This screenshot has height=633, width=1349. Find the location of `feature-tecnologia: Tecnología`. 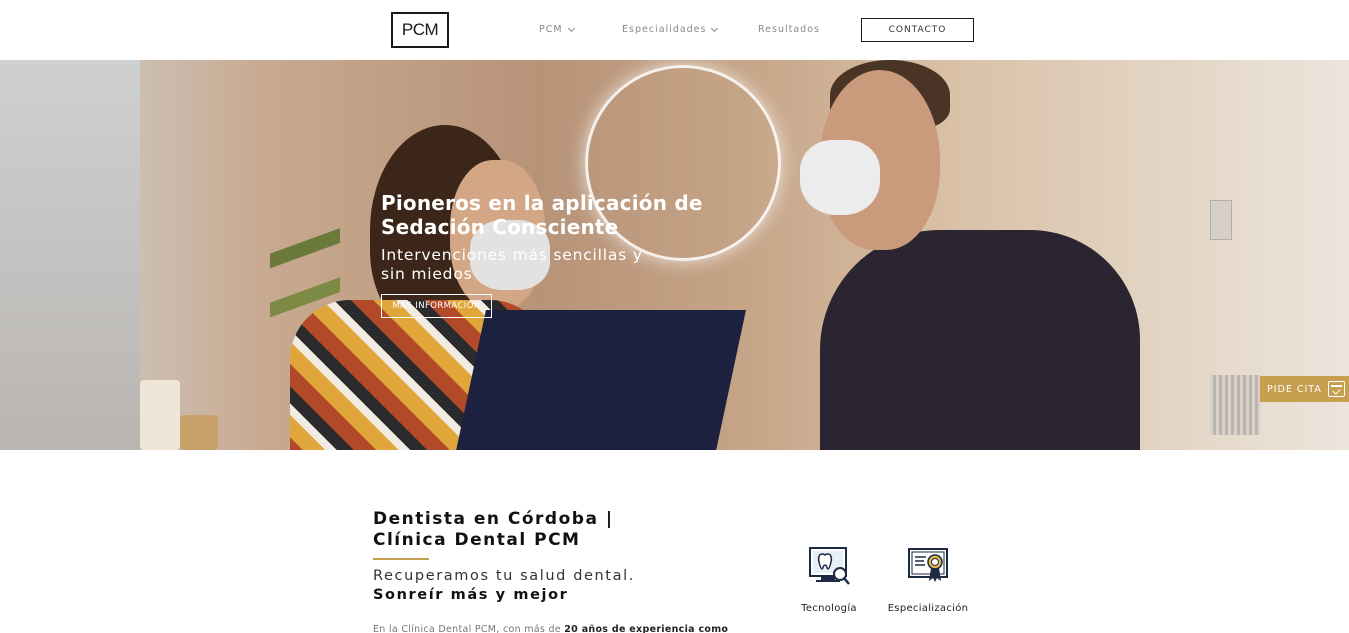

feature-tecnologia: Tecnología is located at coordinates (829, 579).